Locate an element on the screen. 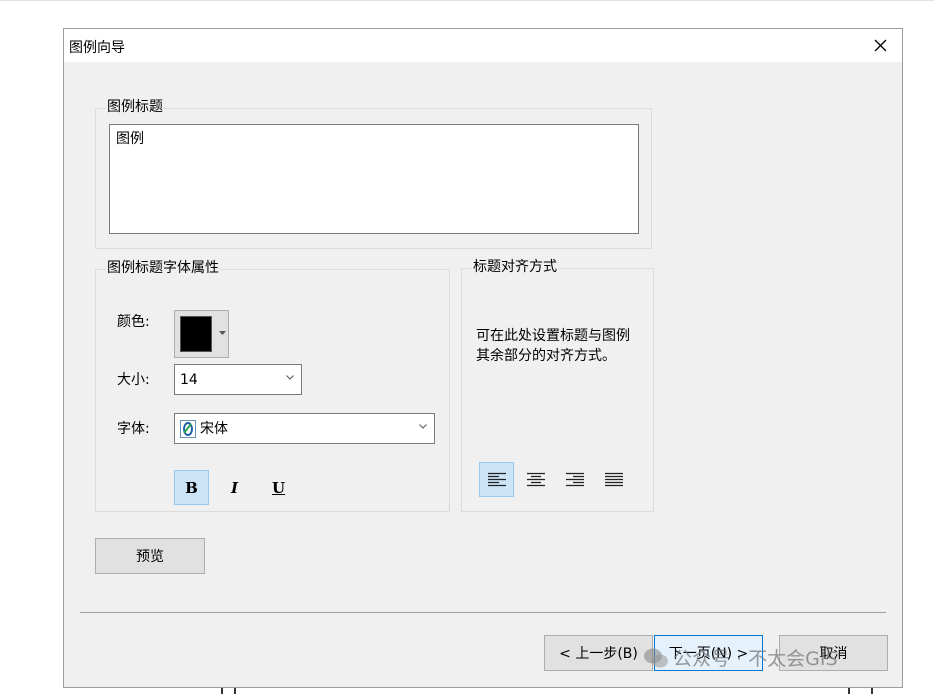 The width and height of the screenshot is (934, 694). title-font-group: 图例标题字体属性 颜色: 大小: 14 字体: 宋体 B I U is located at coordinates (272, 385).